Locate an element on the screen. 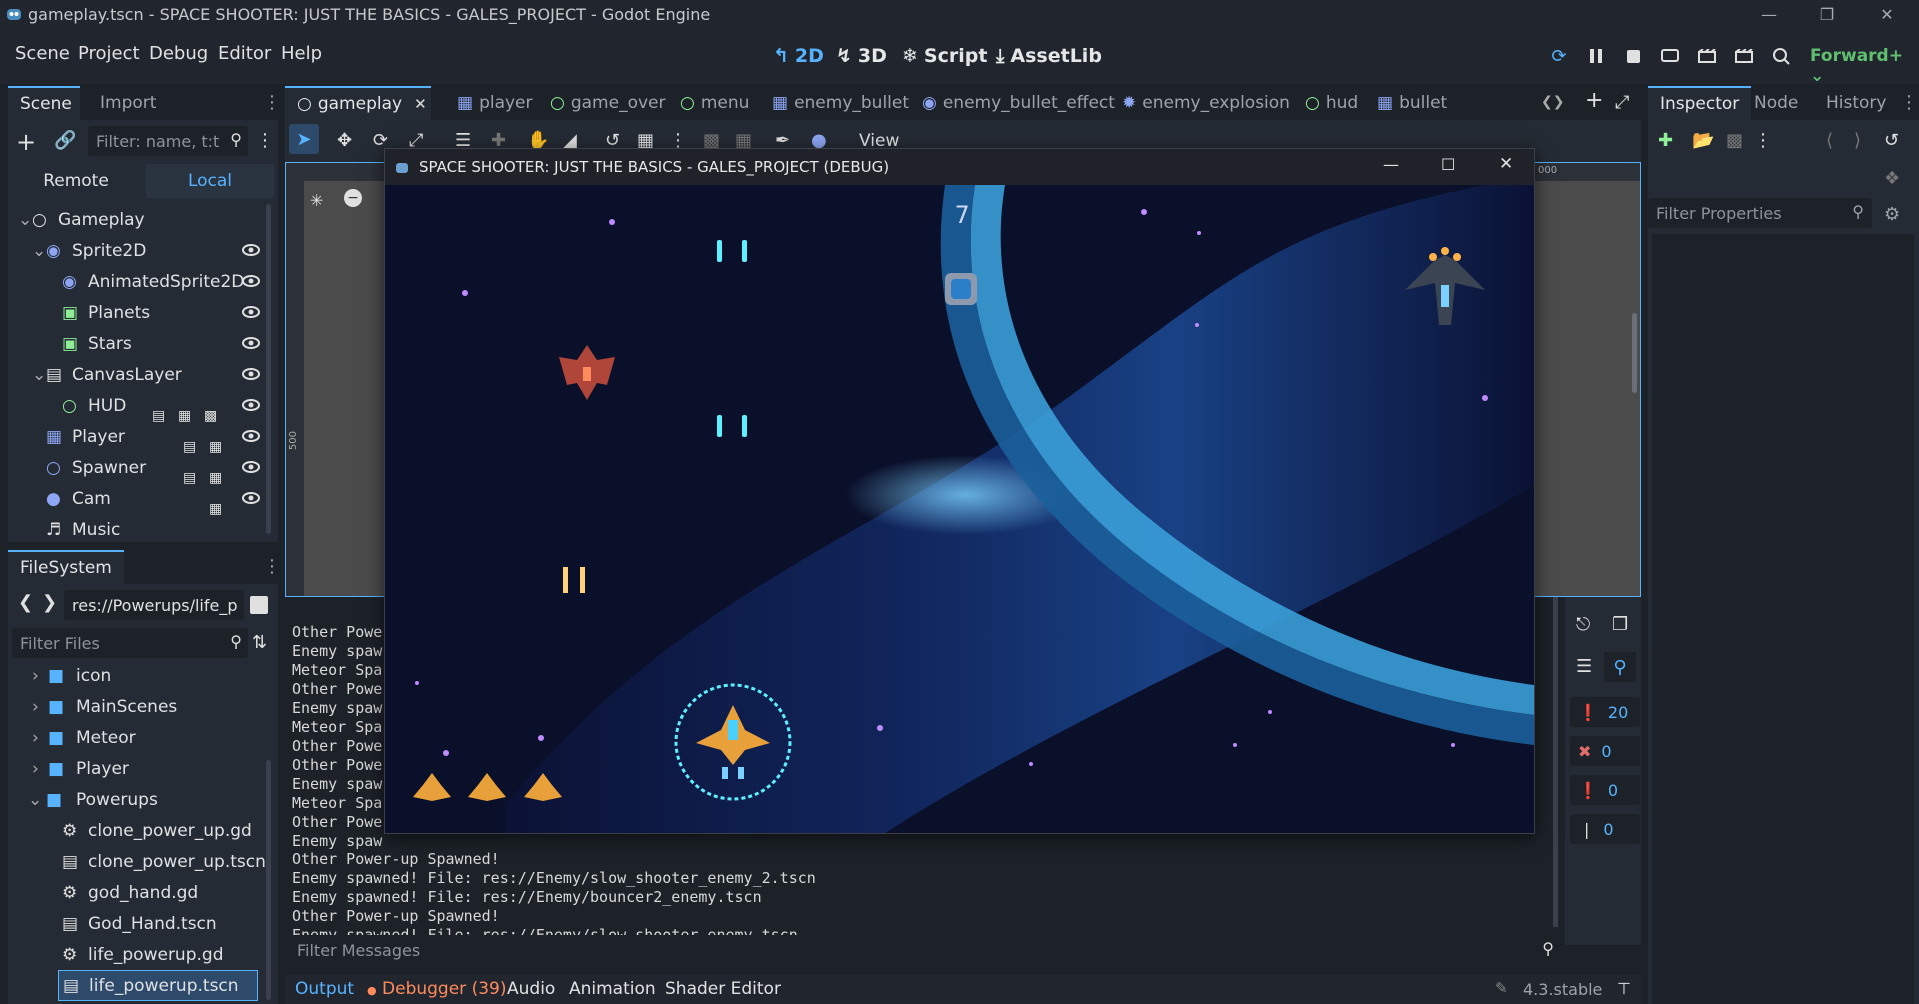 The height and width of the screenshot is (1004, 1919). warnings-filter-button: ❗ 0 is located at coordinates (1605, 790).